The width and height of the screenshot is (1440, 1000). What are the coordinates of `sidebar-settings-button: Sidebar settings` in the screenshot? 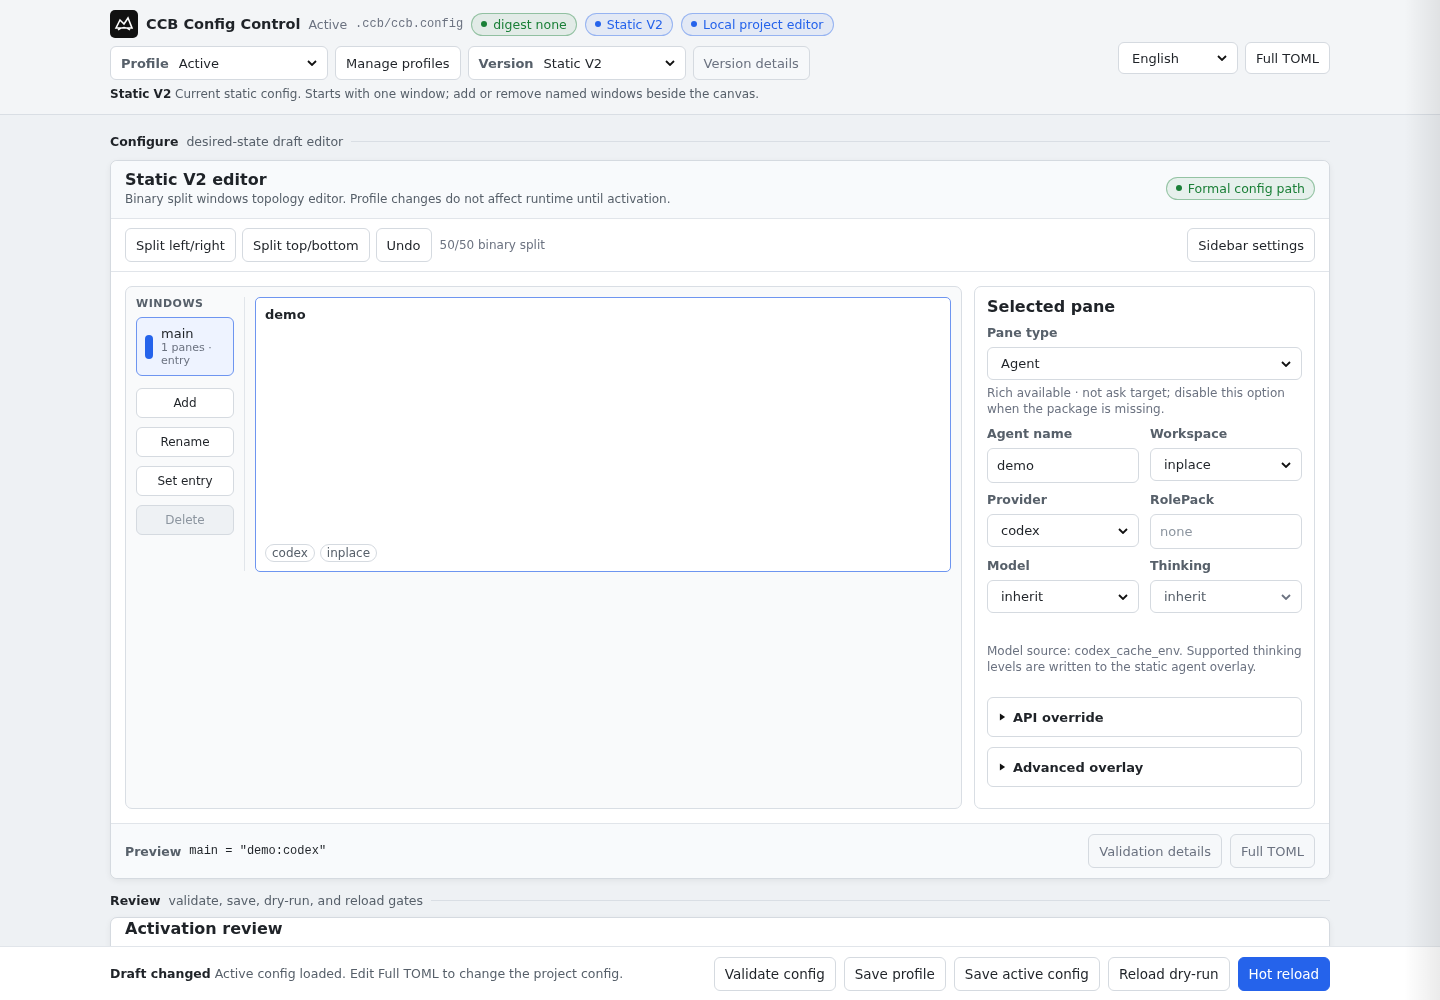 It's located at (1251, 245).